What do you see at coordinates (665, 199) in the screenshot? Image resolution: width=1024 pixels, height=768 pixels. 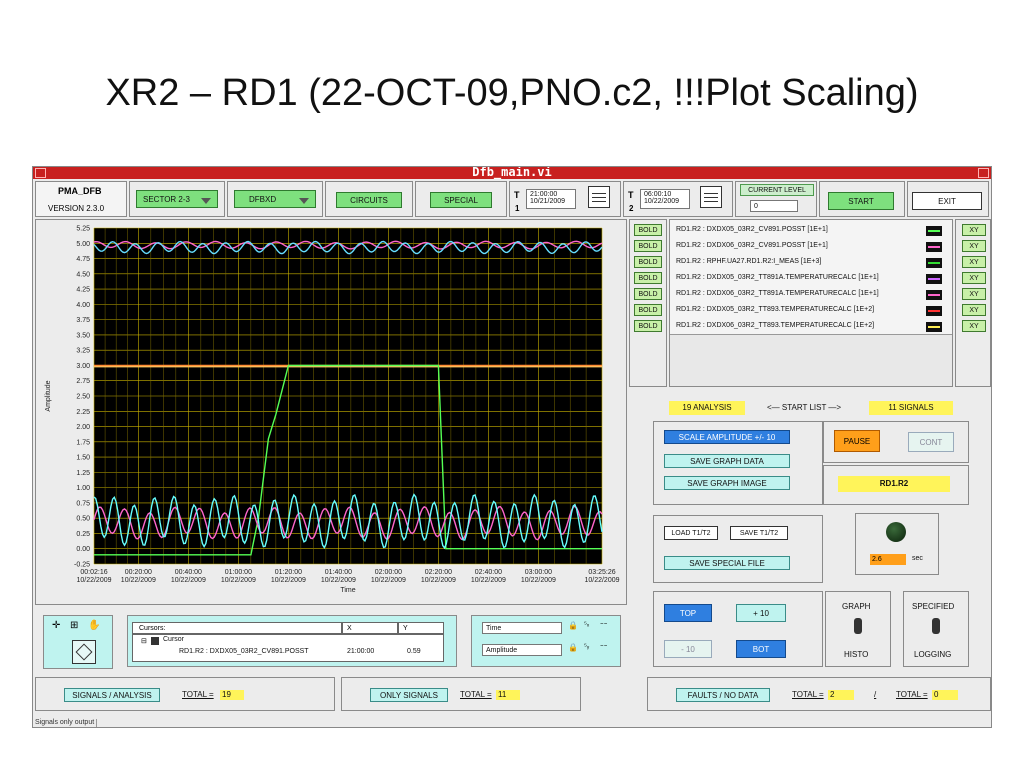 I see `t2-datetime-field: 06:00:10 10/22/2009` at bounding box center [665, 199].